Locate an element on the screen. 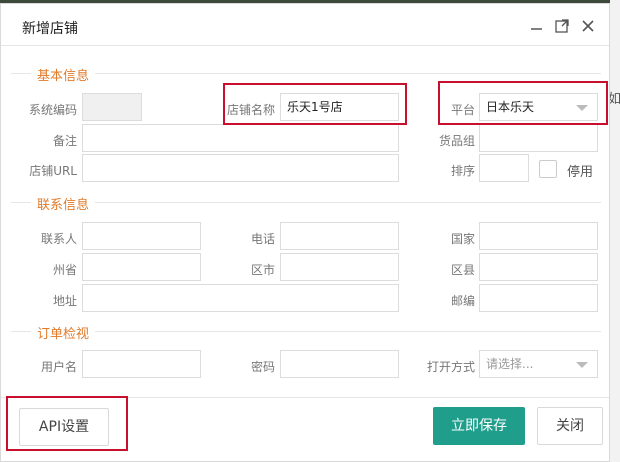 This screenshot has height=462, width=620. section-divider-contact is located at coordinates (306, 202).